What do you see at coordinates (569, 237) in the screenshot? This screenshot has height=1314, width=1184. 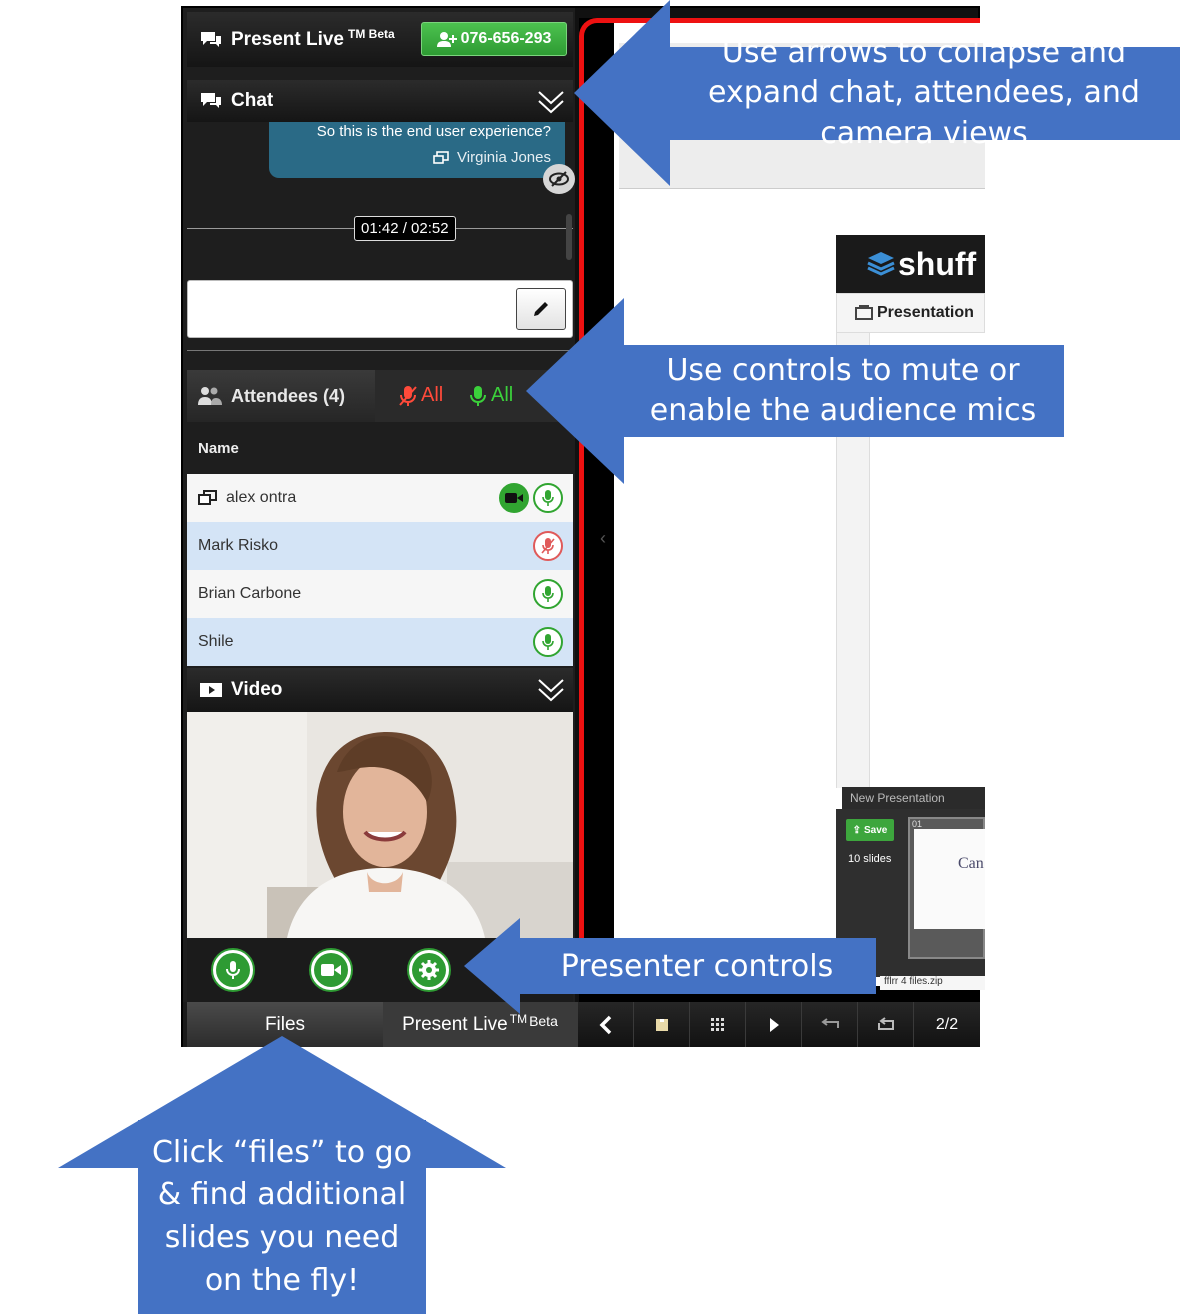 I see `chat-scrollbar` at bounding box center [569, 237].